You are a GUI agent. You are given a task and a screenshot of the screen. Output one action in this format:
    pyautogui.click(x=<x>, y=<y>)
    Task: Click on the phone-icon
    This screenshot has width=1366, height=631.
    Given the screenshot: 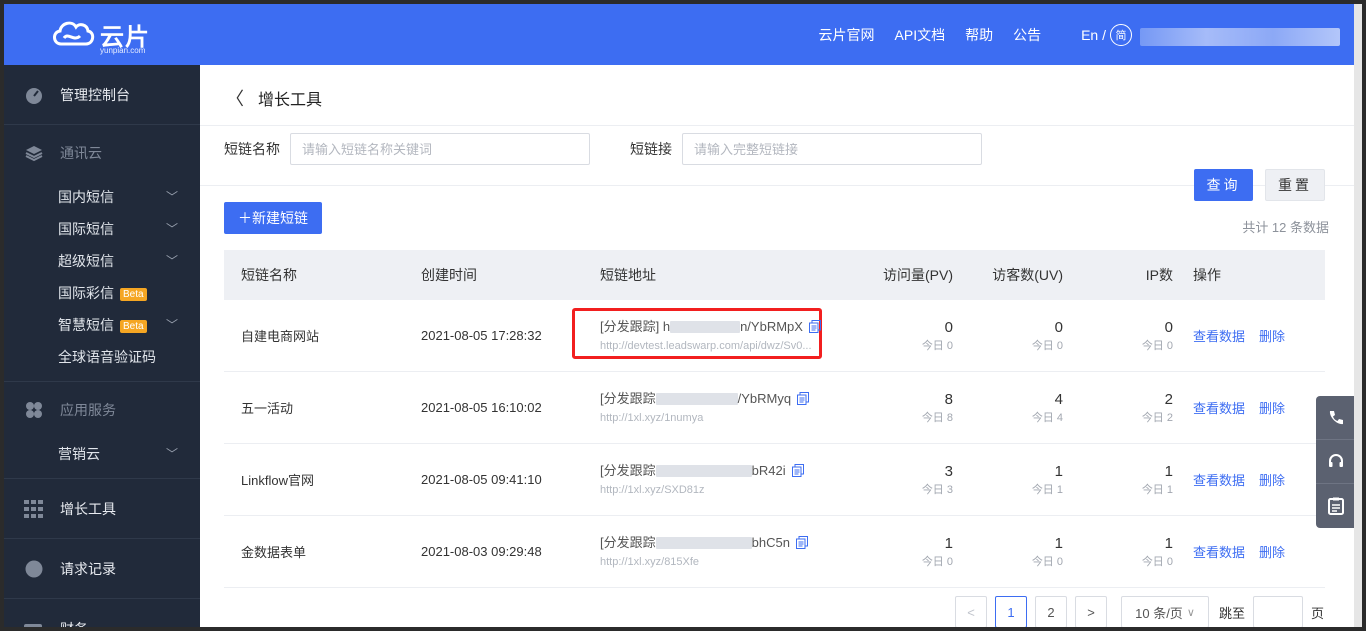 What is the action you would take?
    pyautogui.click(x=1336, y=418)
    